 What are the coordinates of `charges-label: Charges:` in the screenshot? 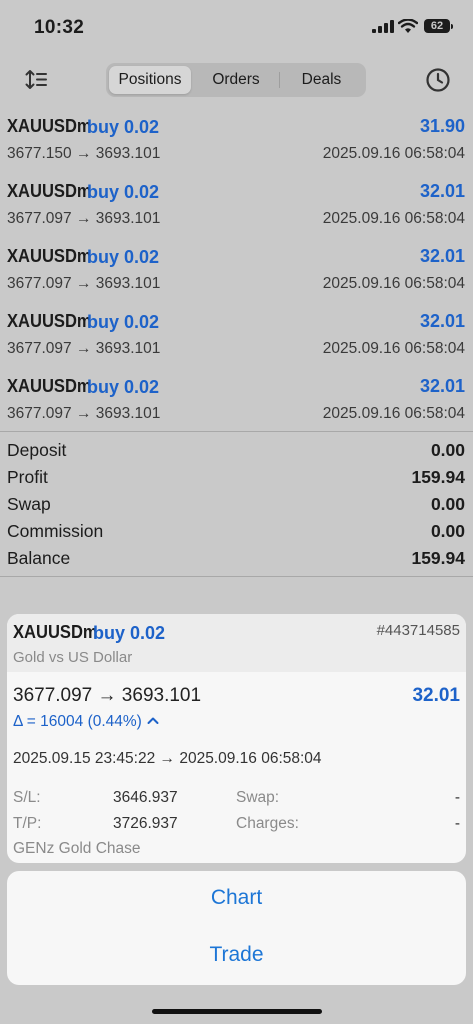 It's located at (267, 823).